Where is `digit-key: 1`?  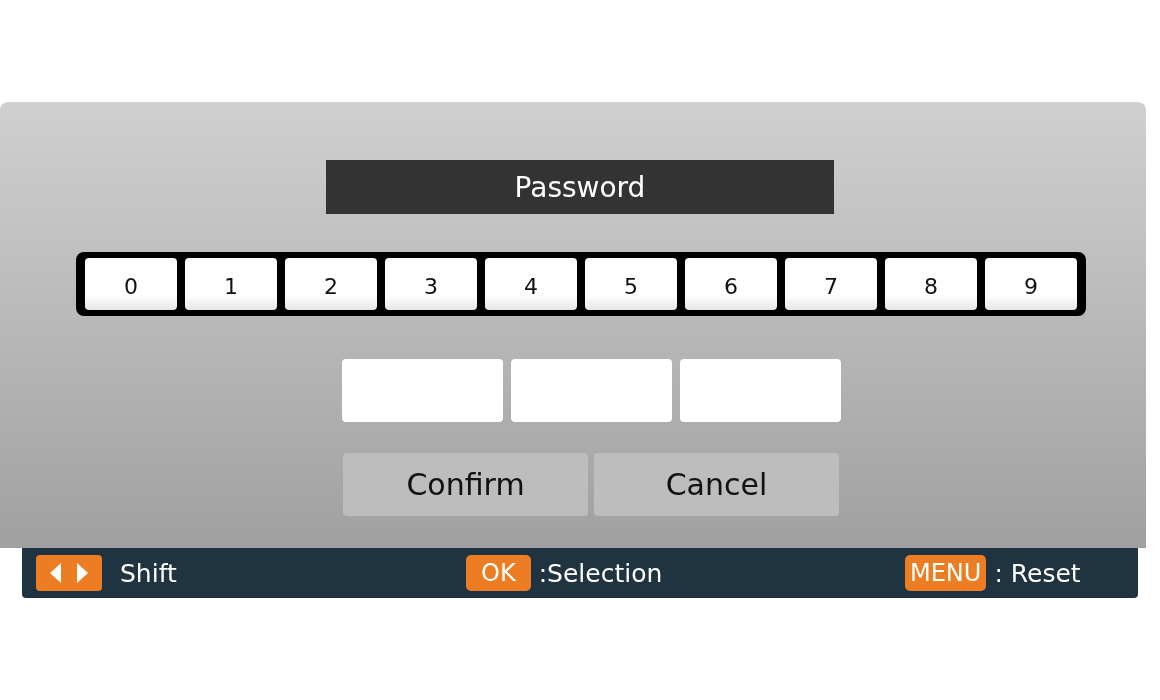 digit-key: 1 is located at coordinates (231, 284).